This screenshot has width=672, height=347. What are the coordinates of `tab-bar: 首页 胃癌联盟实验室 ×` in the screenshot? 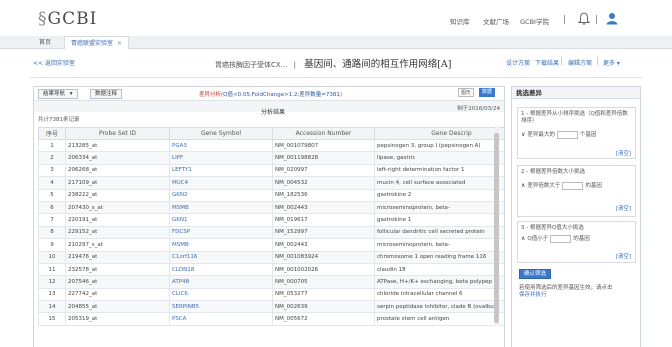 It's located at (336, 42).